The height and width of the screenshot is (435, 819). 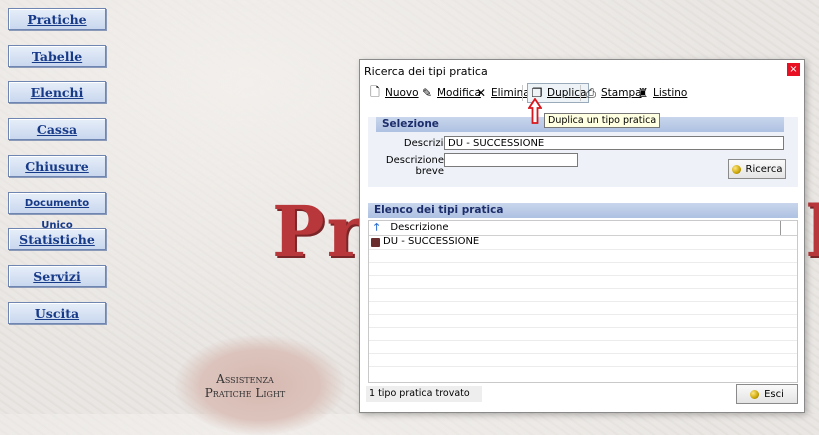 What do you see at coordinates (57, 239) in the screenshot?
I see `menu-statistiche-button: Statistiche` at bounding box center [57, 239].